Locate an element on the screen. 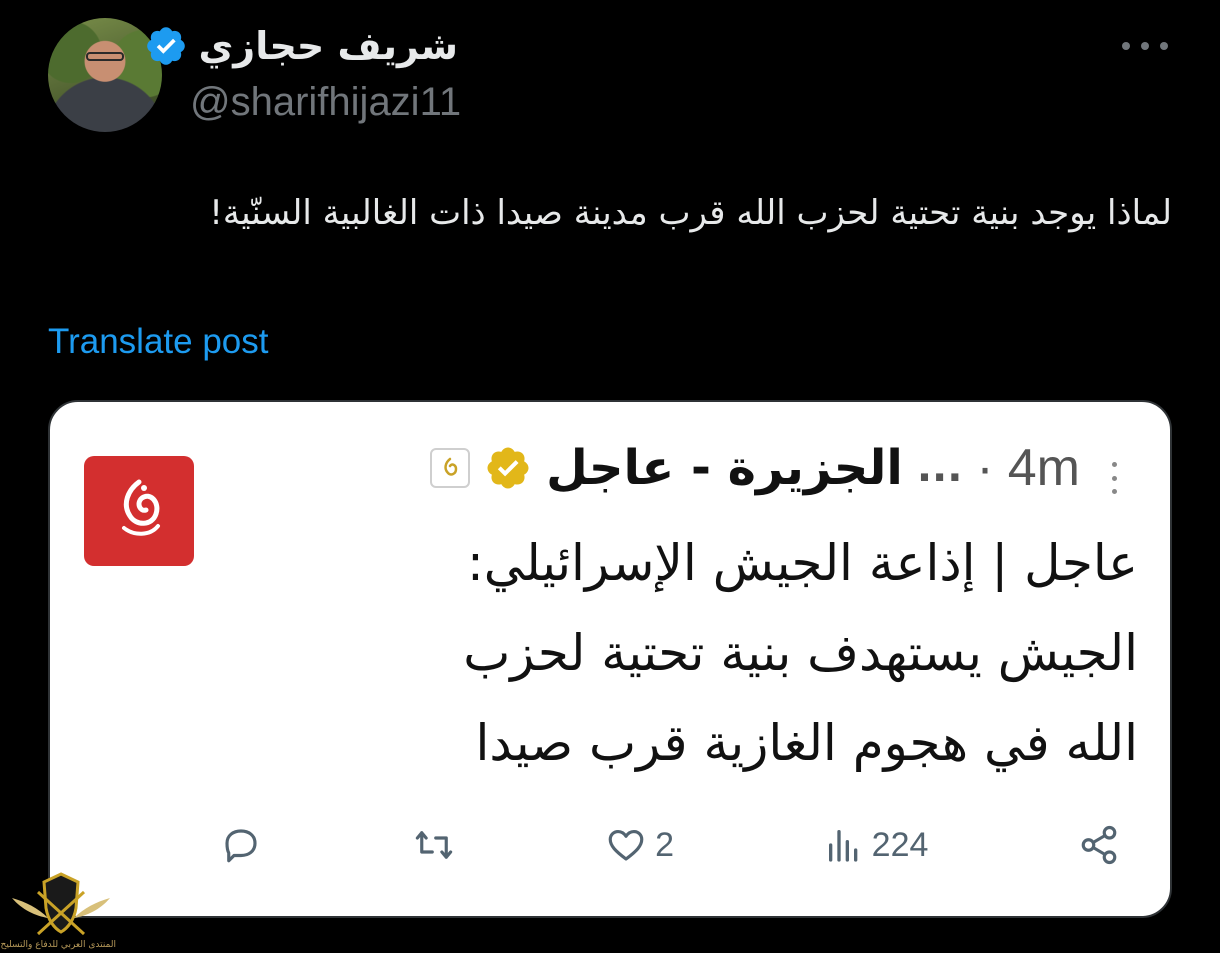 The width and height of the screenshot is (1220, 953). embedded-tweet-header: الجزيرة - عاجل ... · 4m is located at coordinates (755, 468).